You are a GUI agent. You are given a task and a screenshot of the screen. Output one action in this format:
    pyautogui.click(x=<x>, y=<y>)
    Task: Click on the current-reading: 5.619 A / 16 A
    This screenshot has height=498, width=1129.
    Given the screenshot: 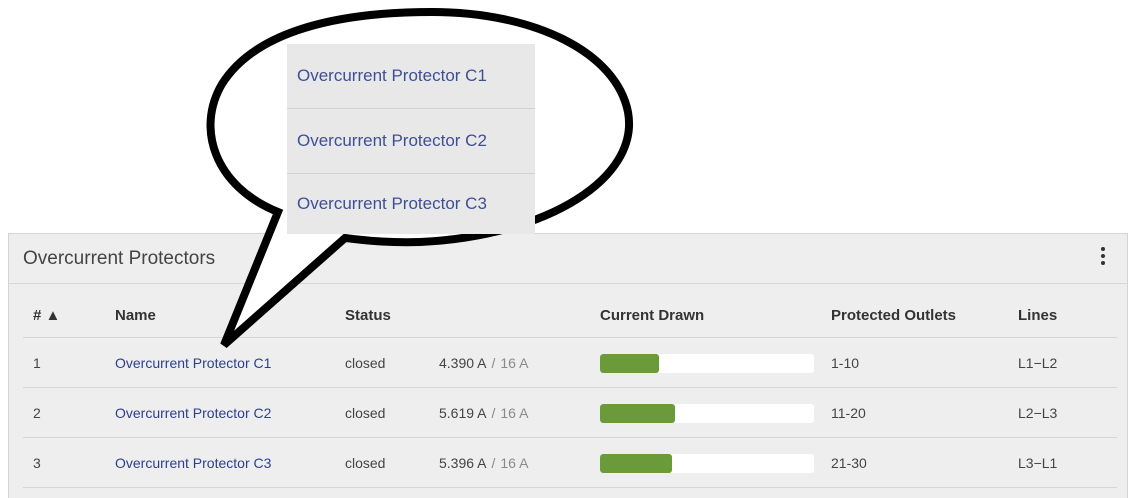 What is the action you would take?
    pyautogui.click(x=483, y=413)
    